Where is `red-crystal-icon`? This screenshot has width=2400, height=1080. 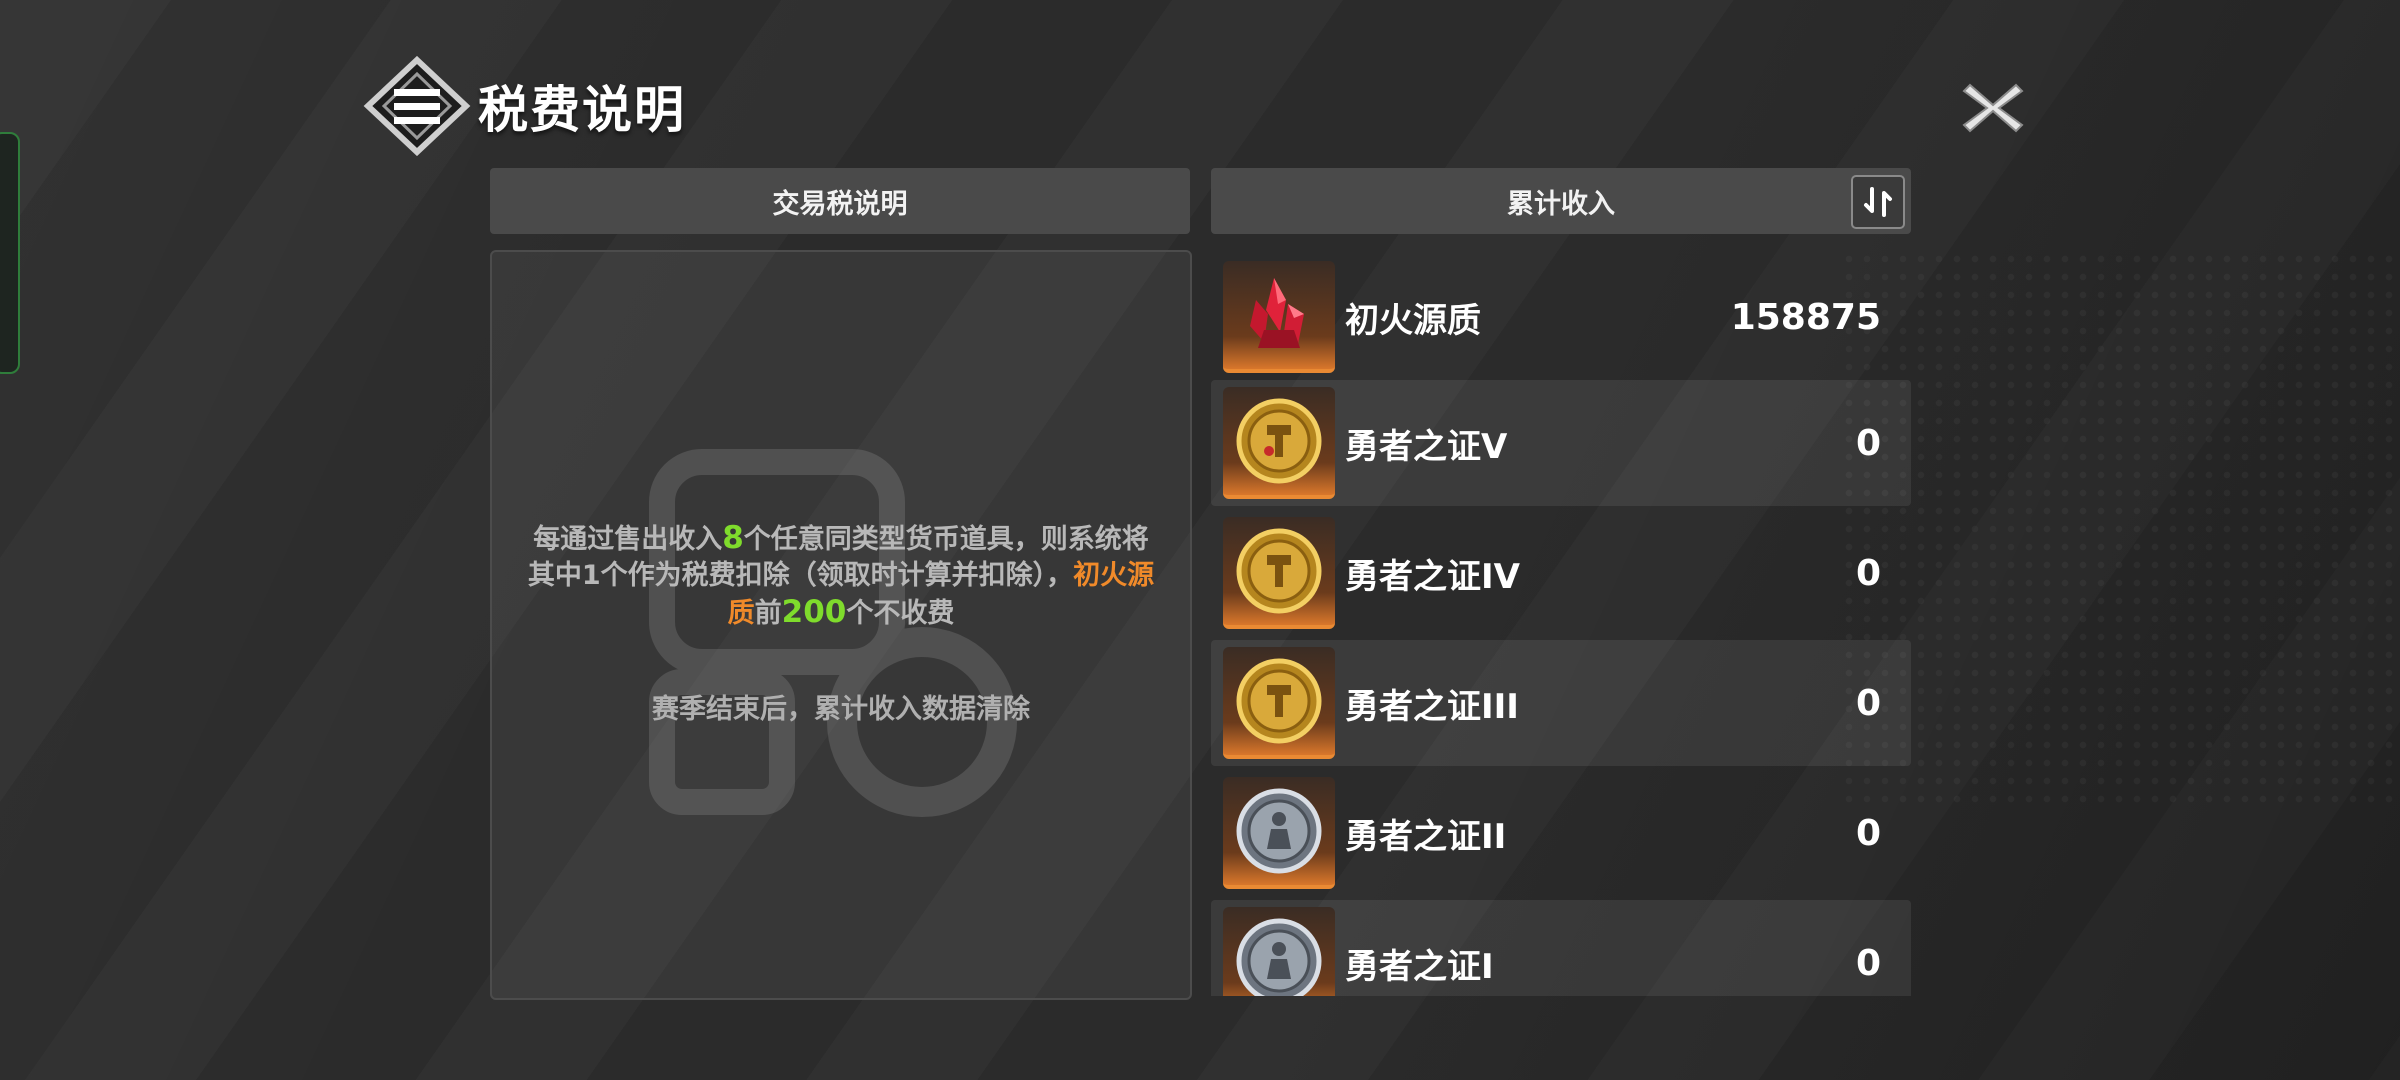 red-crystal-icon is located at coordinates (1277, 313).